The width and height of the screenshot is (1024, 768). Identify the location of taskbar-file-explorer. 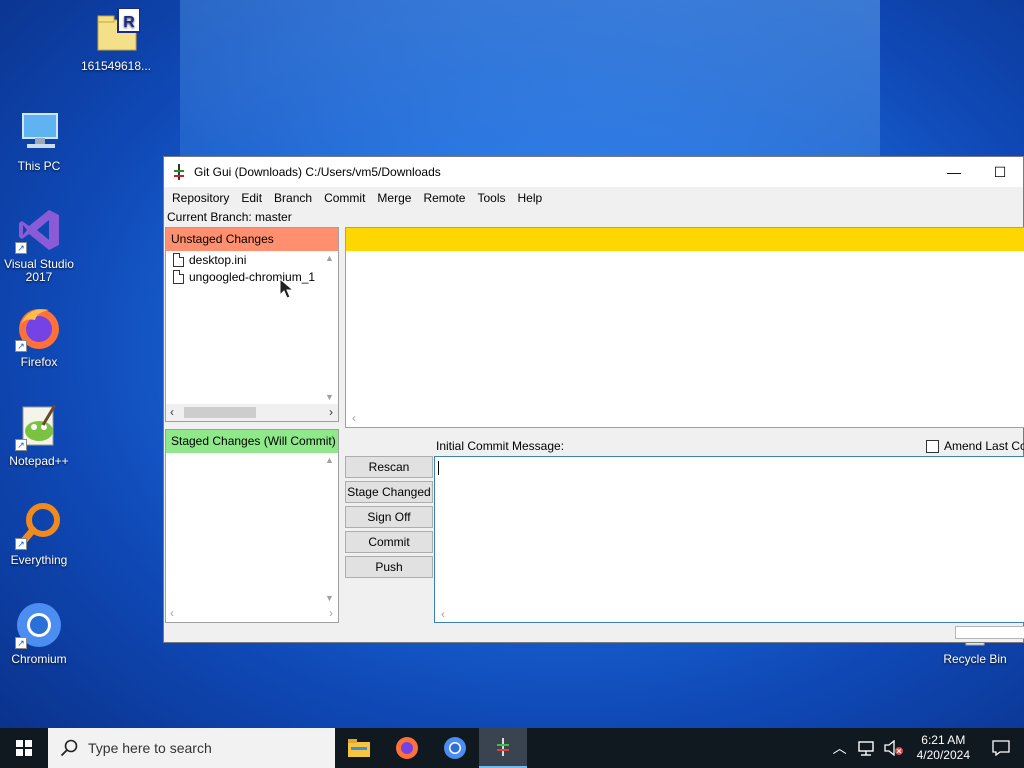
(359, 748).